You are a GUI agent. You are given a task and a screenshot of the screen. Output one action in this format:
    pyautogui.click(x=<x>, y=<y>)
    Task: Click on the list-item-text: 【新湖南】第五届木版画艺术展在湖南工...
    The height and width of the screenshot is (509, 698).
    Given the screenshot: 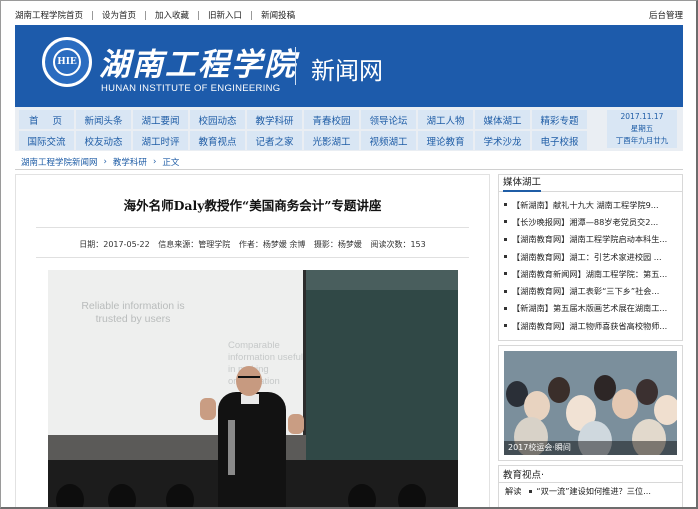 What is the action you would take?
    pyautogui.click(x=590, y=308)
    